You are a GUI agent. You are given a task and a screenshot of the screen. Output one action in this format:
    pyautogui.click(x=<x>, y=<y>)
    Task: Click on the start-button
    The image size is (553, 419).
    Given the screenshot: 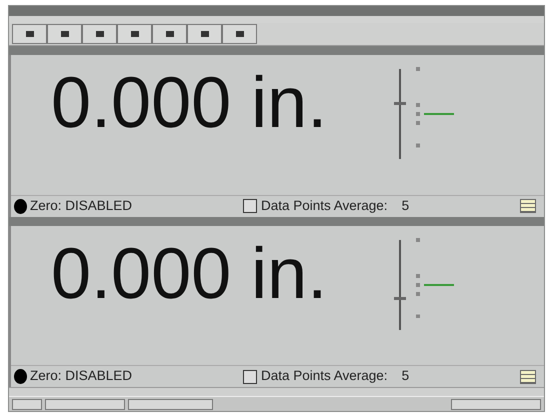 What is the action you would take?
    pyautogui.click(x=27, y=404)
    